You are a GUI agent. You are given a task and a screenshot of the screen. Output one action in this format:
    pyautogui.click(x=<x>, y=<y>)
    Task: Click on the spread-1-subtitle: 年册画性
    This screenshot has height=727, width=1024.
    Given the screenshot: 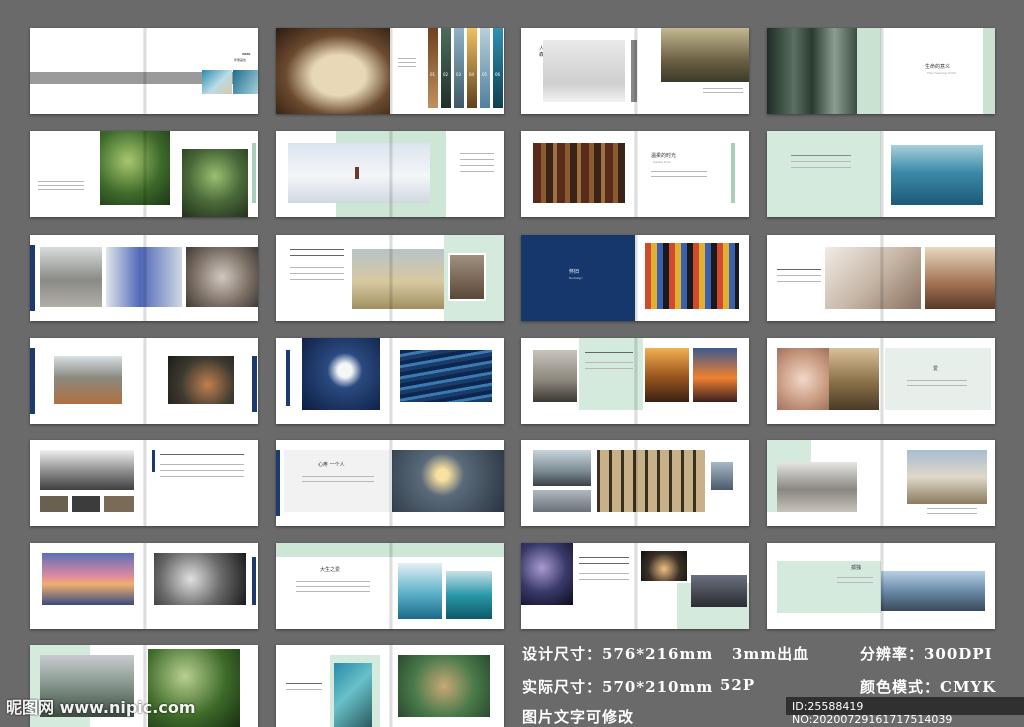 What is the action you would take?
    pyautogui.click(x=240, y=60)
    